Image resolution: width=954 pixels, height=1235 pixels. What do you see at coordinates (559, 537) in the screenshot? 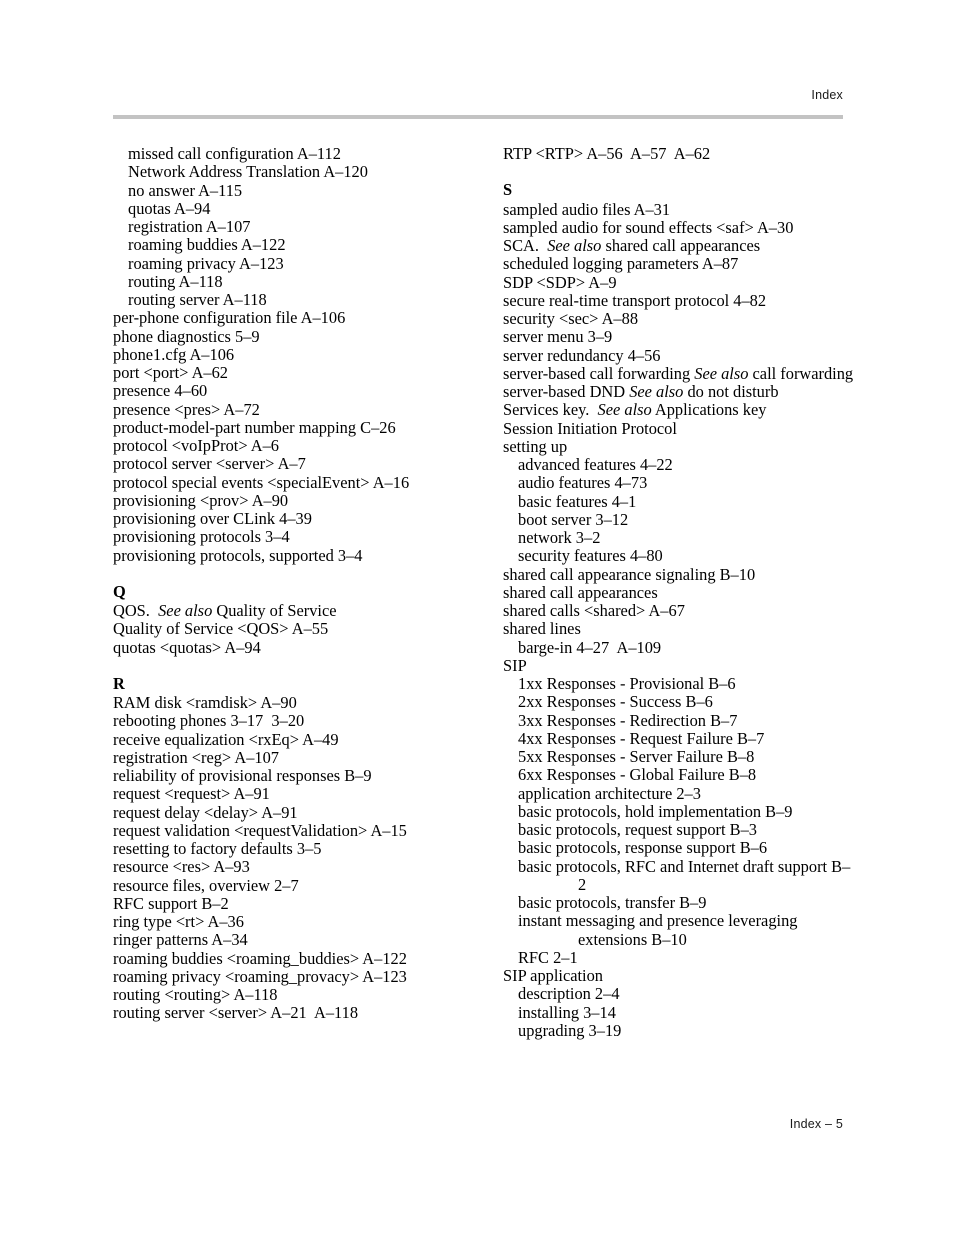
I see `index-entry: network 3–2` at bounding box center [559, 537].